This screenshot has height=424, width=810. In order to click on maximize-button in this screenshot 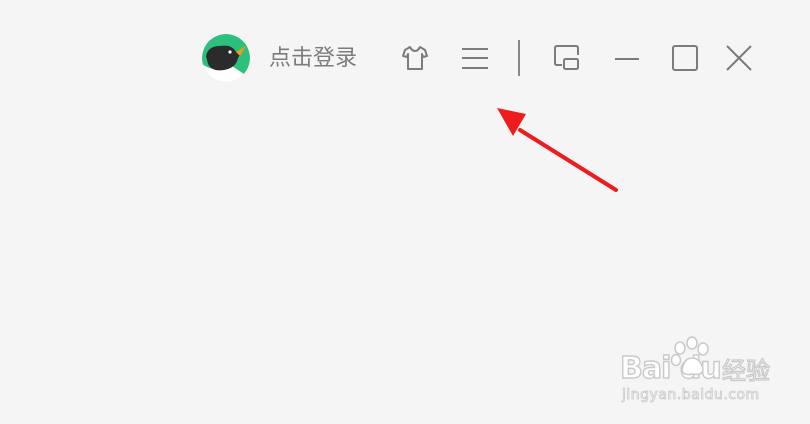, I will do `click(685, 58)`.